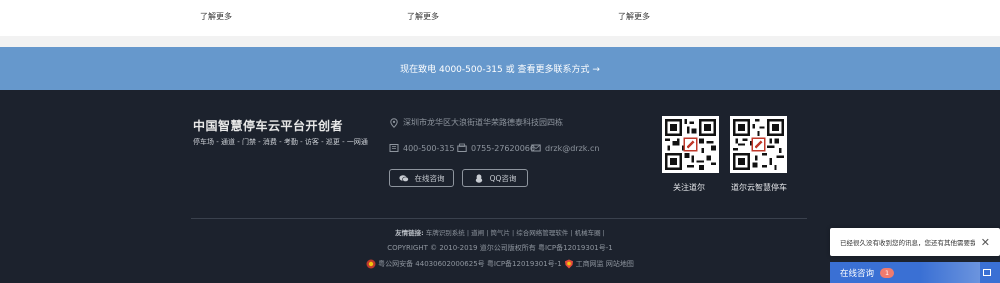  Describe the element at coordinates (987, 272) in the screenshot. I see `minimize-icon` at that location.